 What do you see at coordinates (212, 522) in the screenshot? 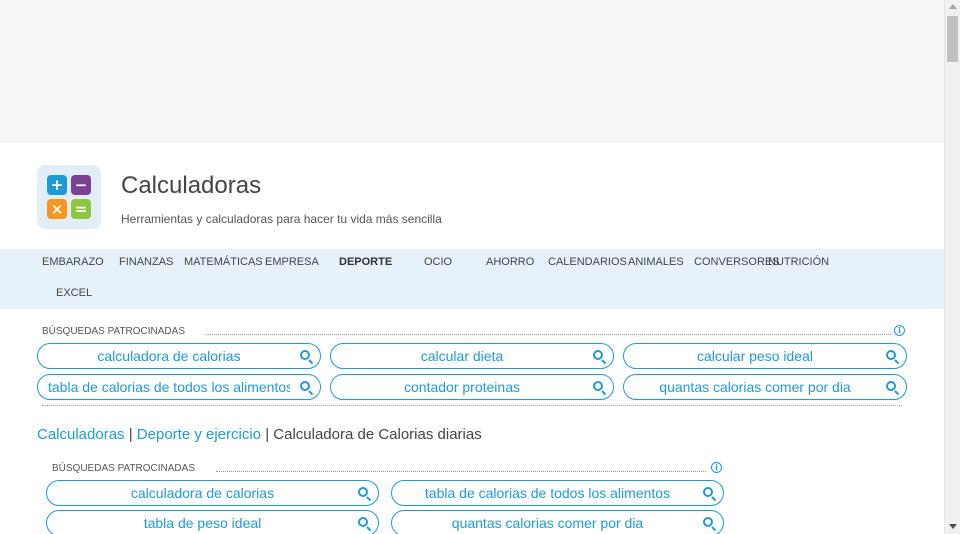
I see `sponsored-search-pill: tabla de peso ideal` at bounding box center [212, 522].